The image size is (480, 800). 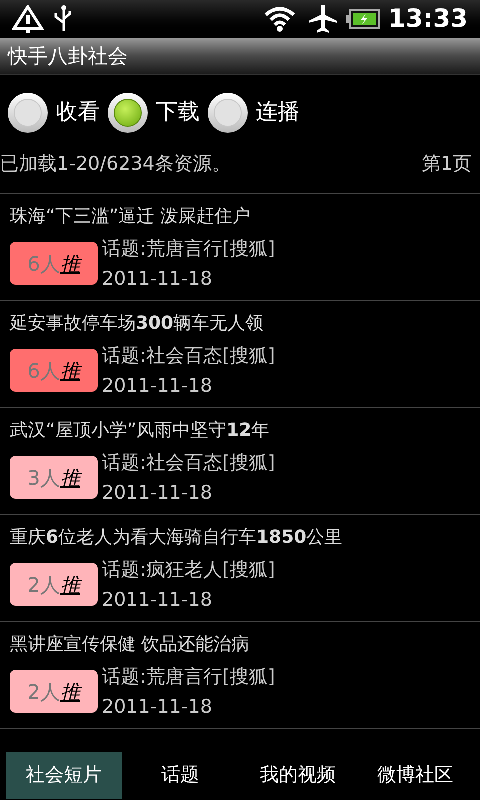 I want to click on tab: 社会短片, so click(x=64, y=775).